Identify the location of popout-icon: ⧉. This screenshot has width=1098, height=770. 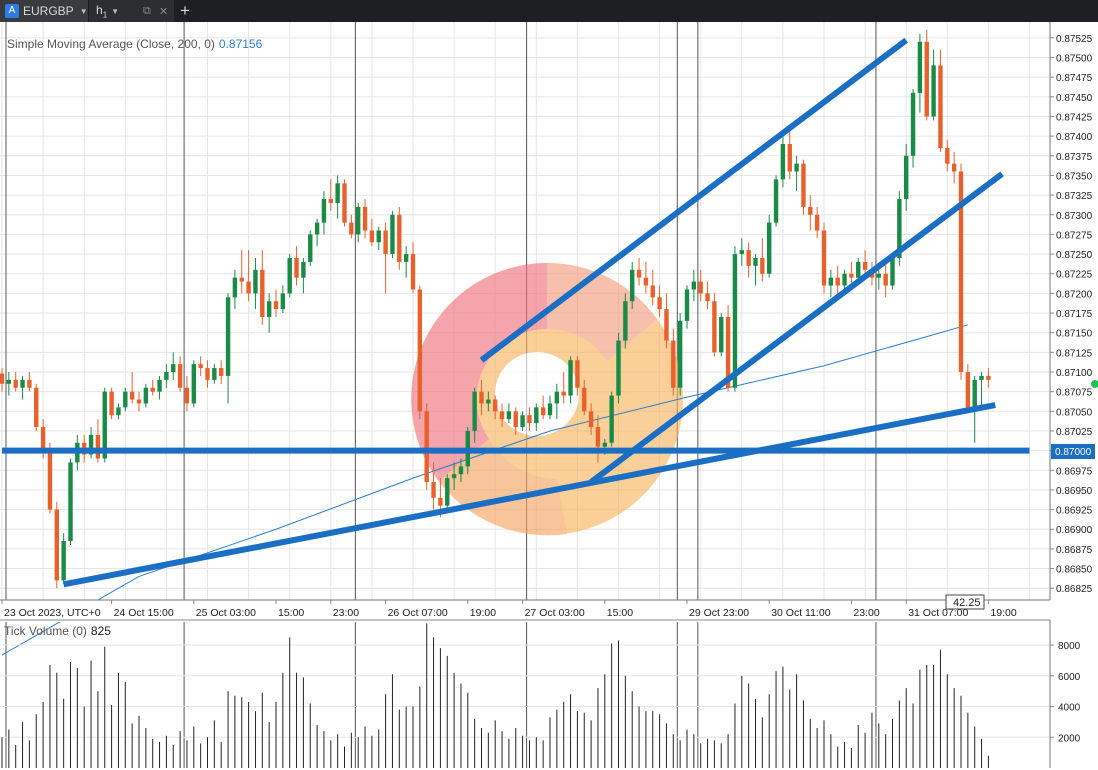
(147, 11).